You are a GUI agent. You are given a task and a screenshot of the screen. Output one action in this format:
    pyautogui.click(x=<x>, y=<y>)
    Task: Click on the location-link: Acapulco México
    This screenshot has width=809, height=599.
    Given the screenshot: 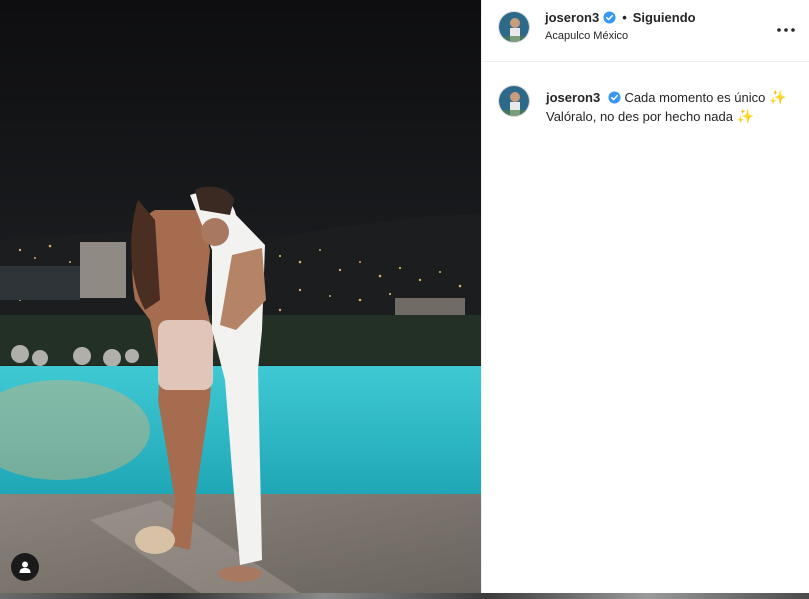 What is the action you would take?
    pyautogui.click(x=586, y=36)
    